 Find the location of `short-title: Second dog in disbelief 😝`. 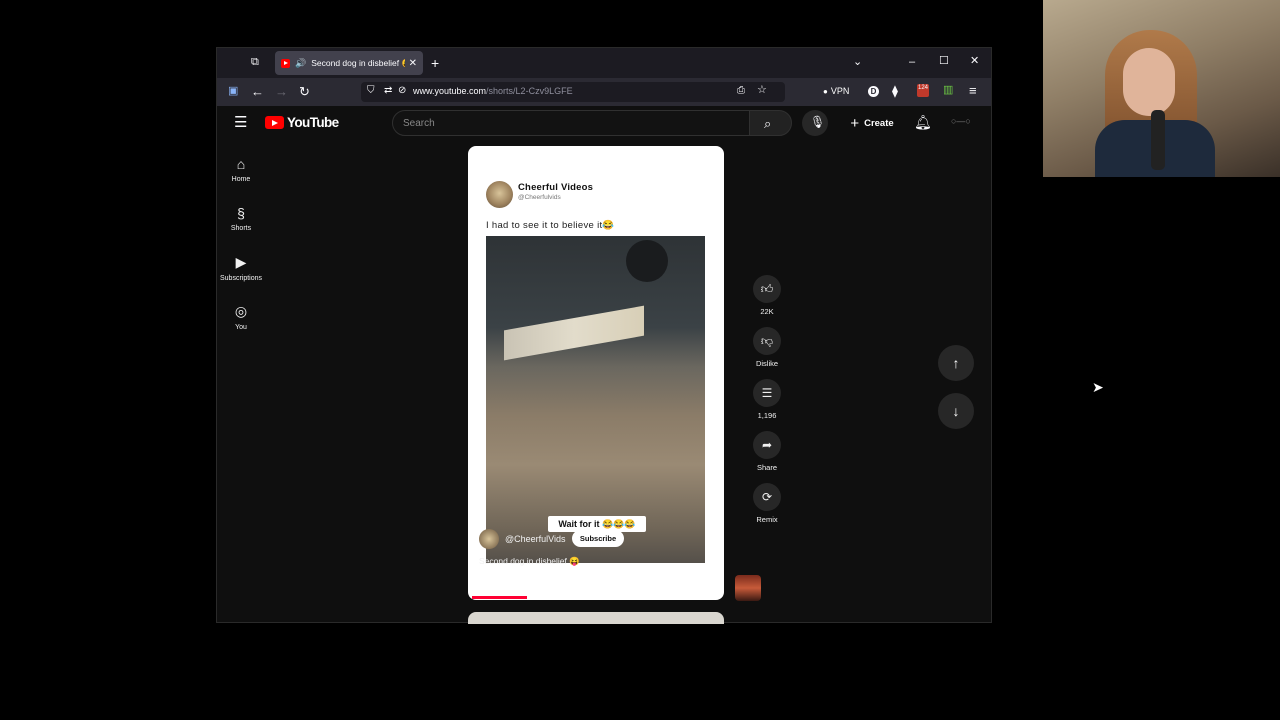

short-title: Second dog in disbelief 😝 is located at coordinates (529, 561).